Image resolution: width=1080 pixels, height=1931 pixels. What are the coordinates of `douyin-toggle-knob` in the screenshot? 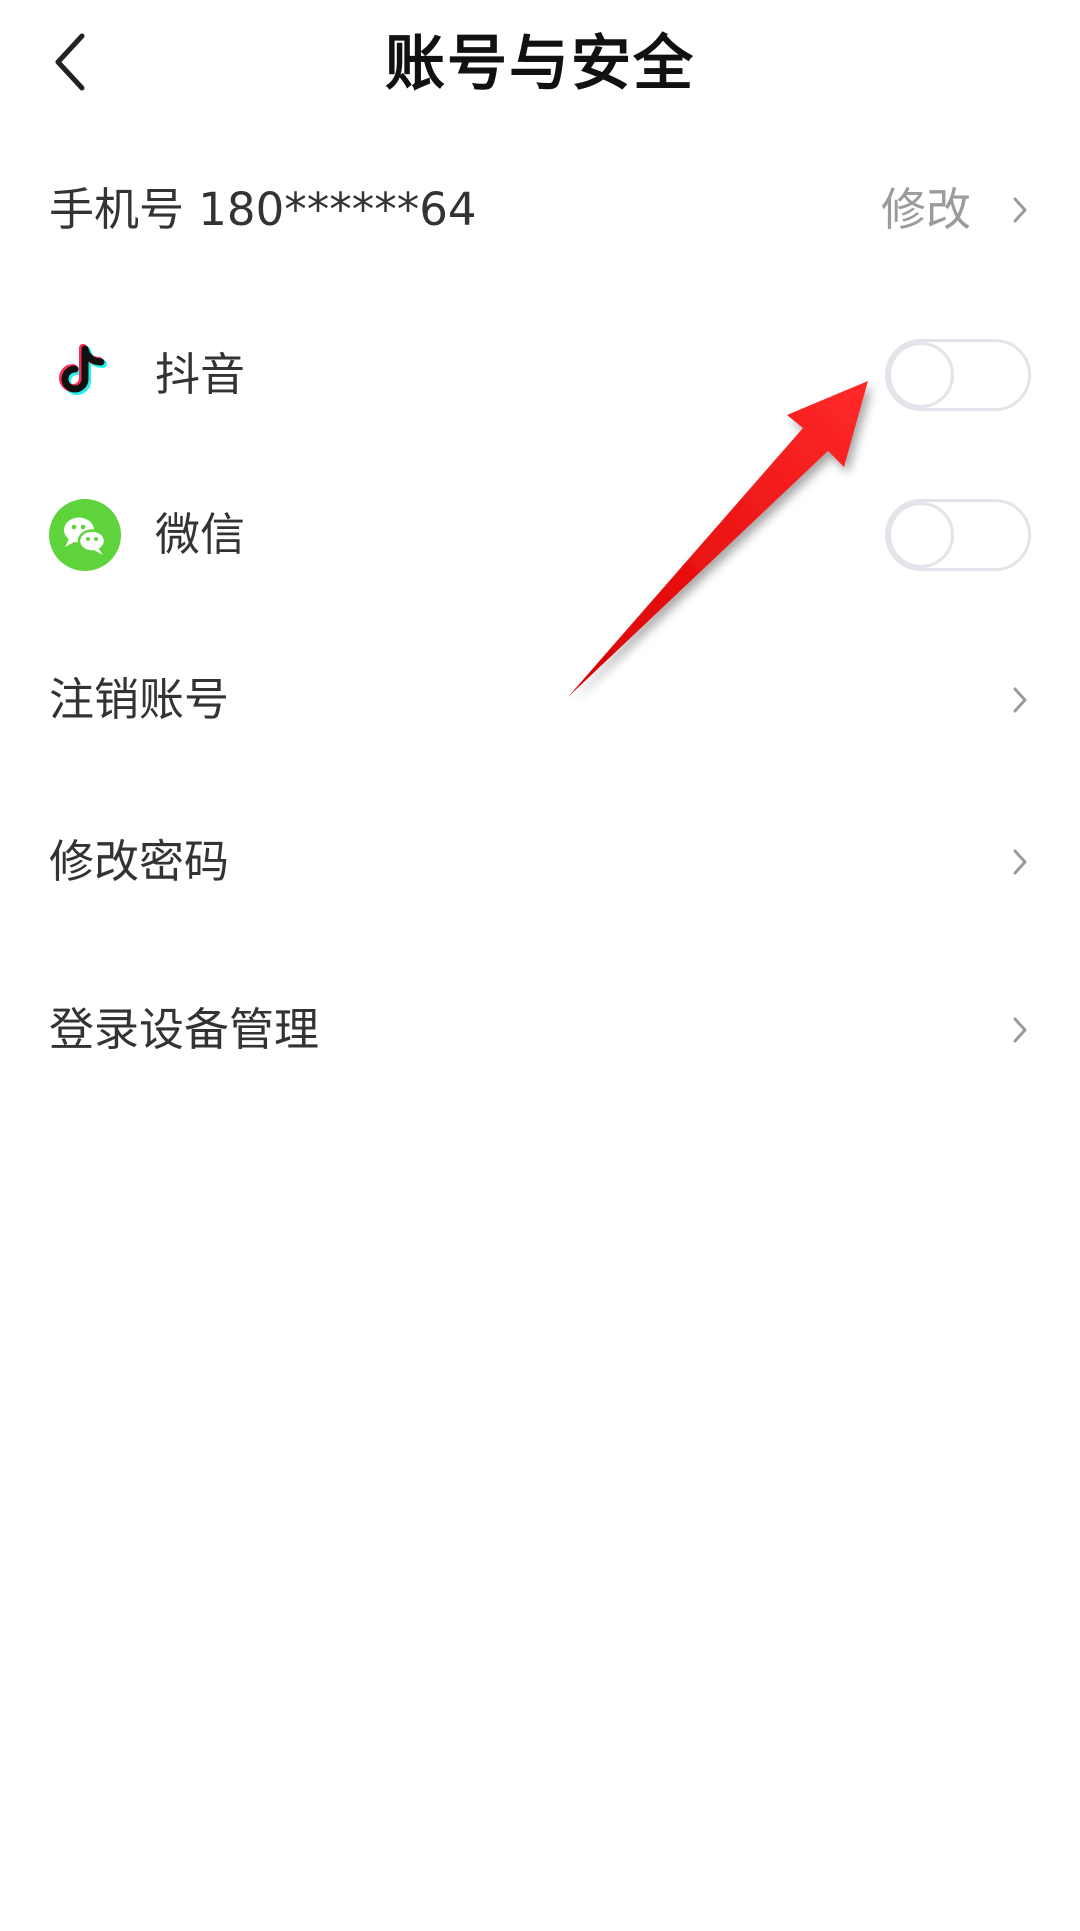 It's located at (921, 375).